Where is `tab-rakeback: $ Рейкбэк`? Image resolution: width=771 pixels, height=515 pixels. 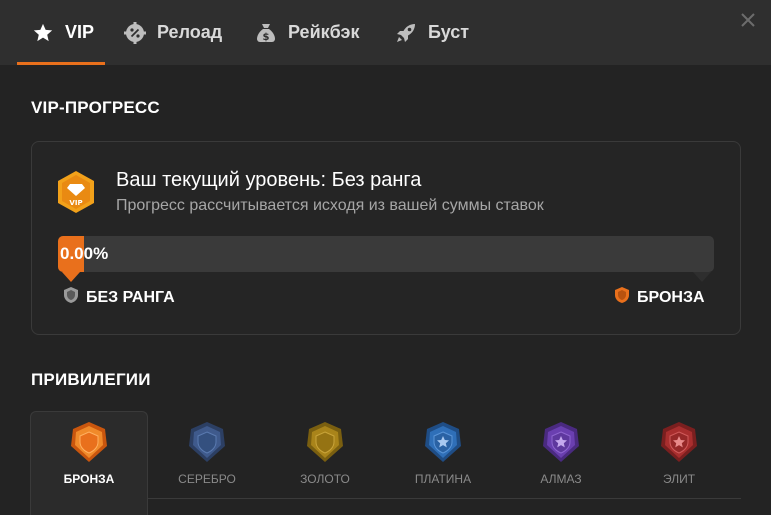 tab-rakeback: $ Рейкбэк is located at coordinates (306, 32).